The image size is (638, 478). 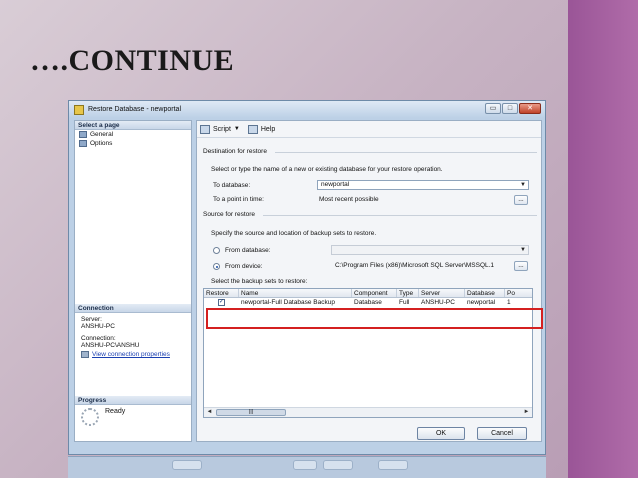 I want to click on window-title: Restore Database - newportal, so click(x=134, y=109).